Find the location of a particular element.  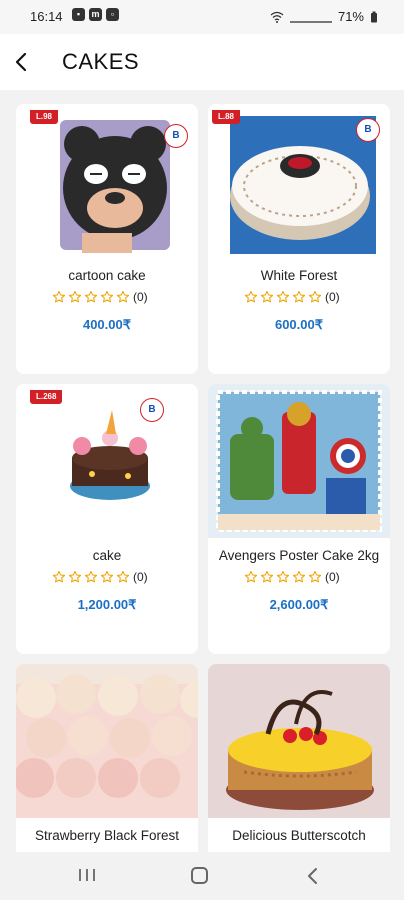

product-price: 1,200.00₹ is located at coordinates (107, 604).